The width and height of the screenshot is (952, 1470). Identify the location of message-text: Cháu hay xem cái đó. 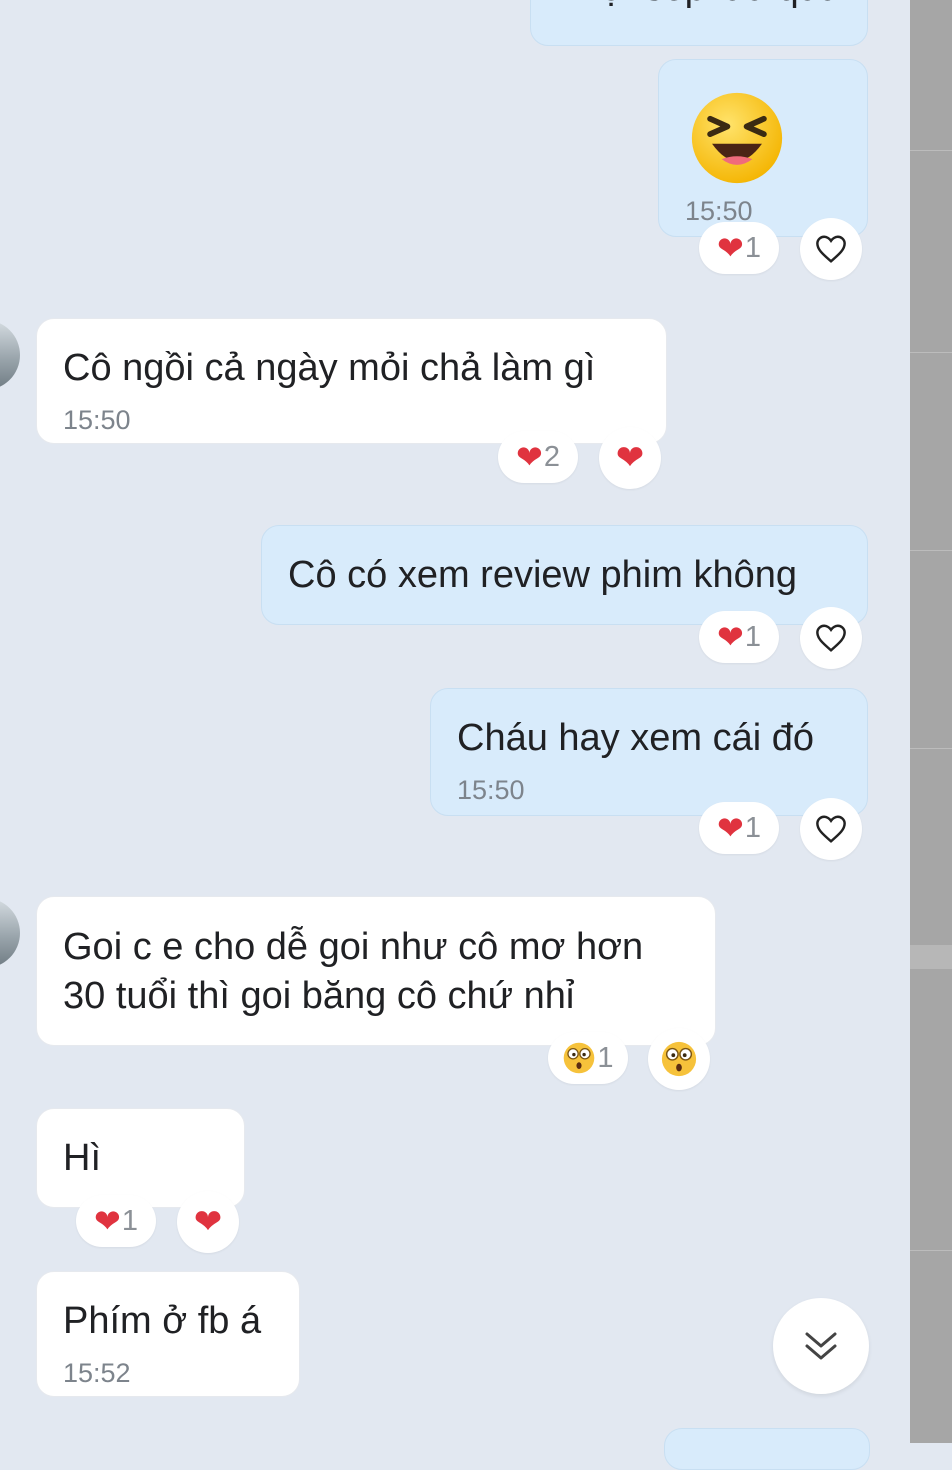
(635, 738).